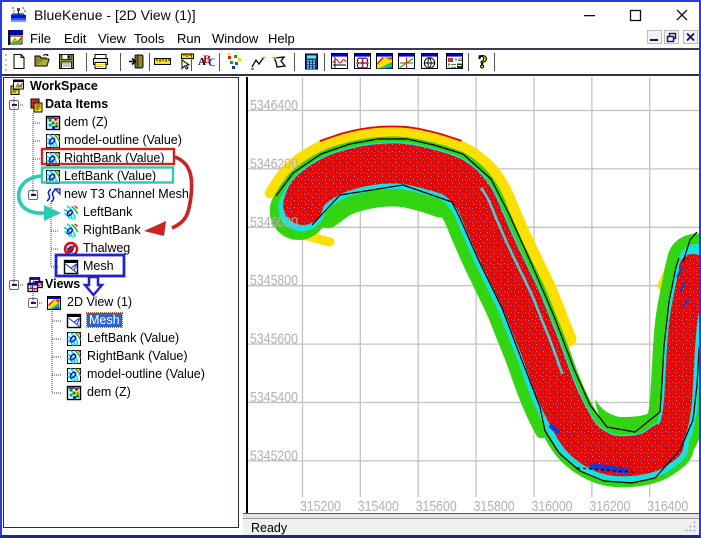  I want to click on svg-text: 5346200, so click(274, 163).